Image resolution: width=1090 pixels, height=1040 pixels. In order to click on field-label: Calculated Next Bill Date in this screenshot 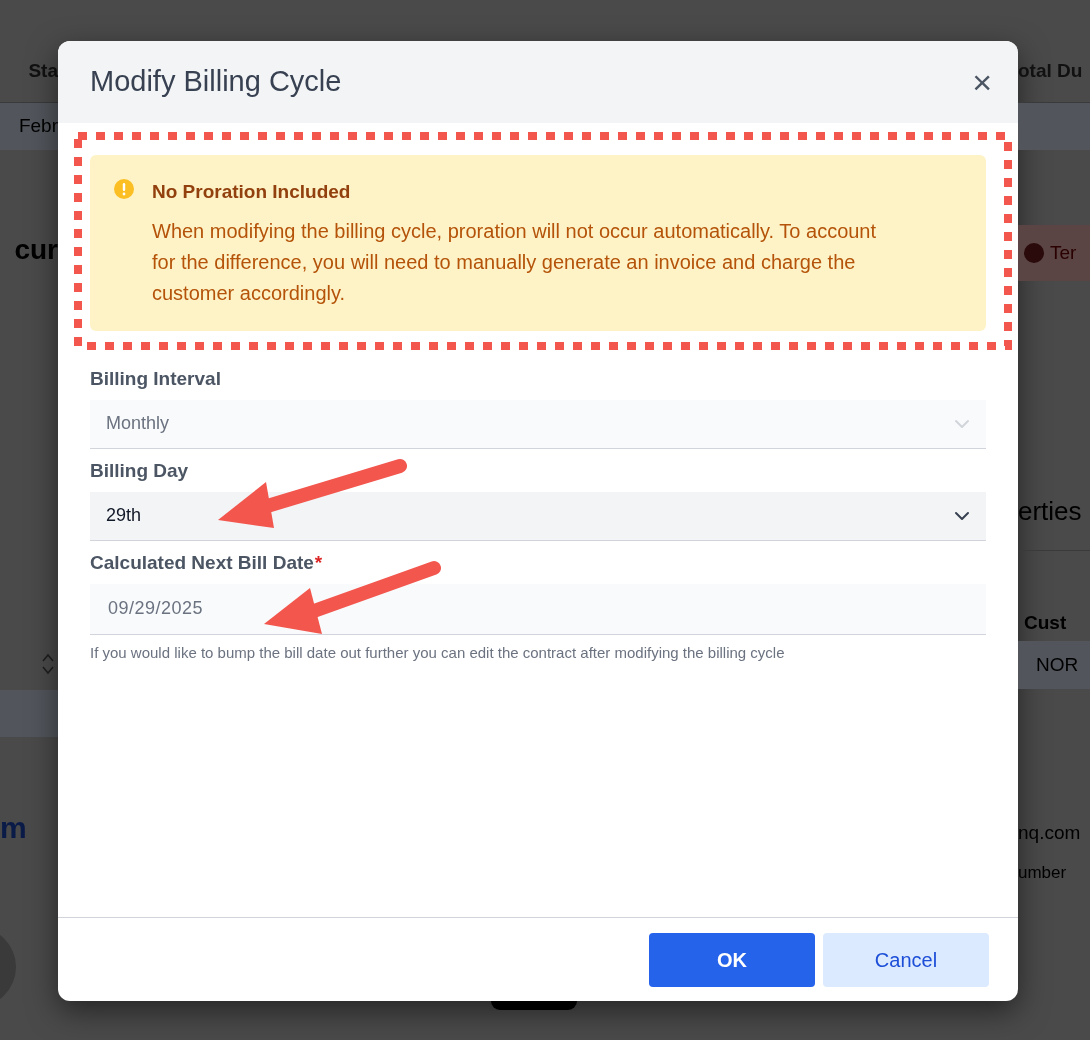, I will do `click(202, 563)`.